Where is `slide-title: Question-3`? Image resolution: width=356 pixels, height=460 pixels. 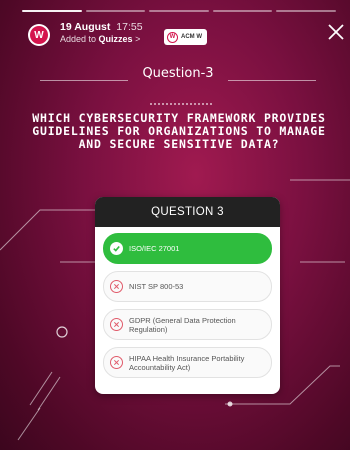
slide-title: Question-3 is located at coordinates (178, 73).